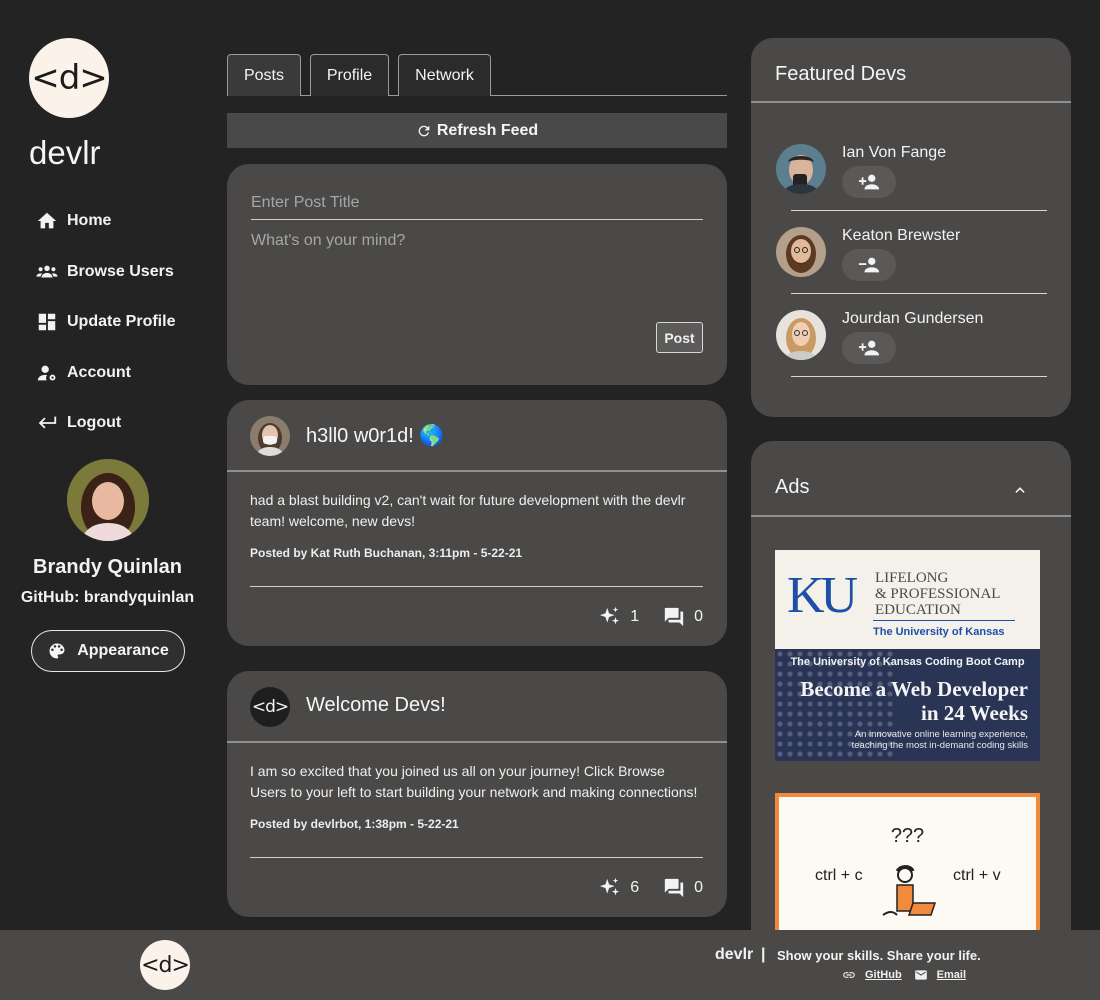 The height and width of the screenshot is (1000, 1100). I want to click on nav-item-browse-users: Browse Users, so click(126, 272).